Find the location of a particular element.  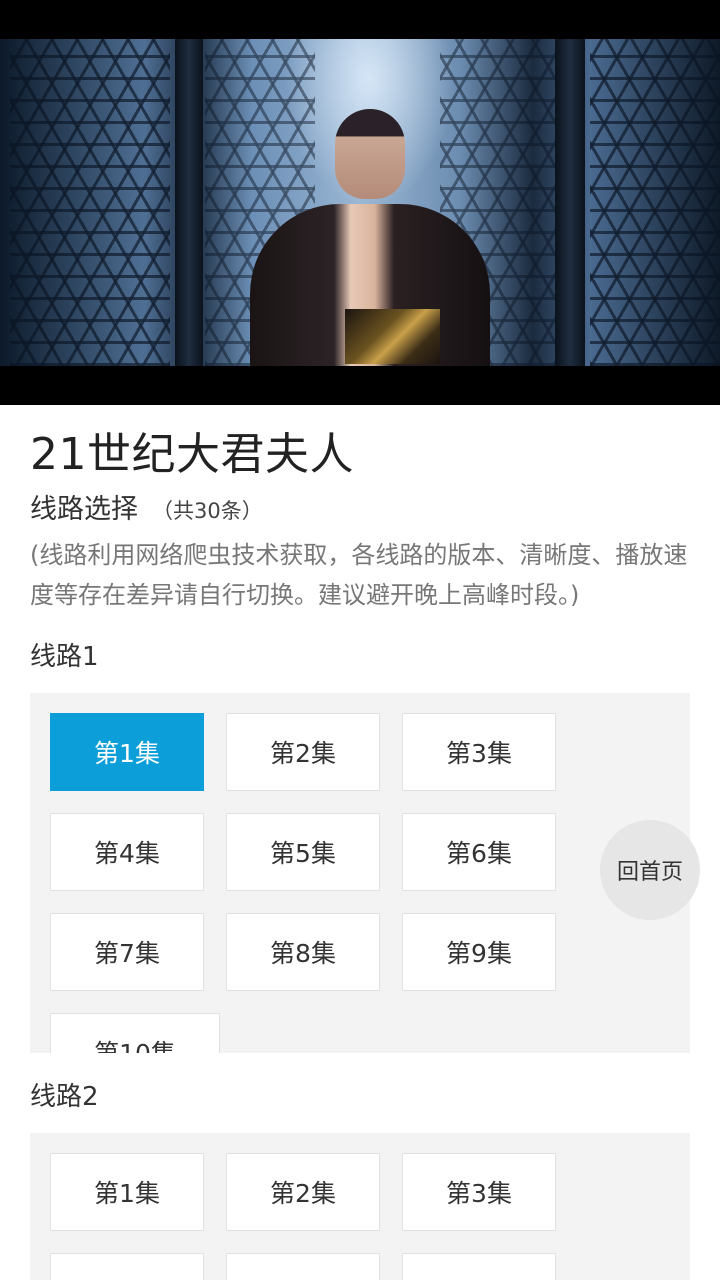

route-count: （共30条） is located at coordinates (207, 511).